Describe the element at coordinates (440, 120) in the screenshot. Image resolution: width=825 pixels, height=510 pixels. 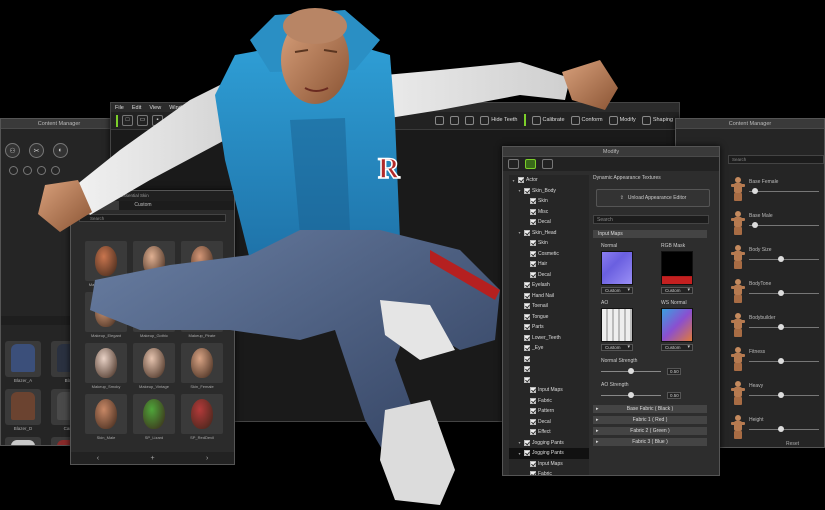
I see `morph-icon` at that location.